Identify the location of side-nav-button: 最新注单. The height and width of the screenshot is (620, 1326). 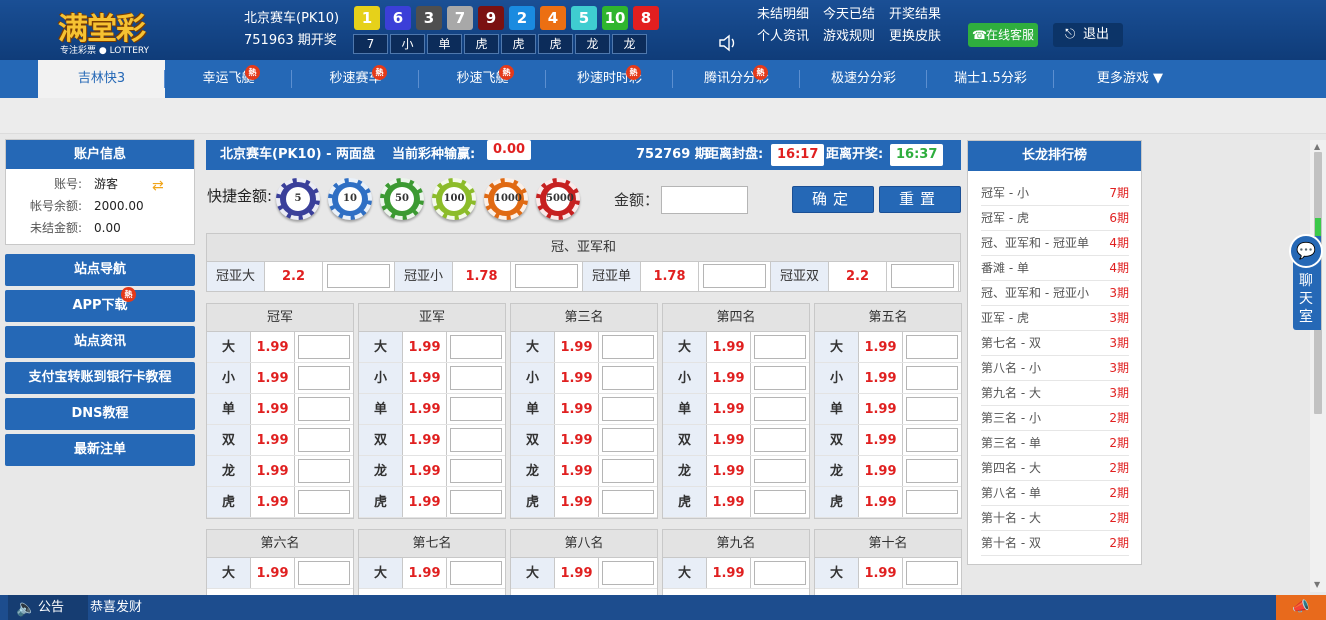
(100, 450).